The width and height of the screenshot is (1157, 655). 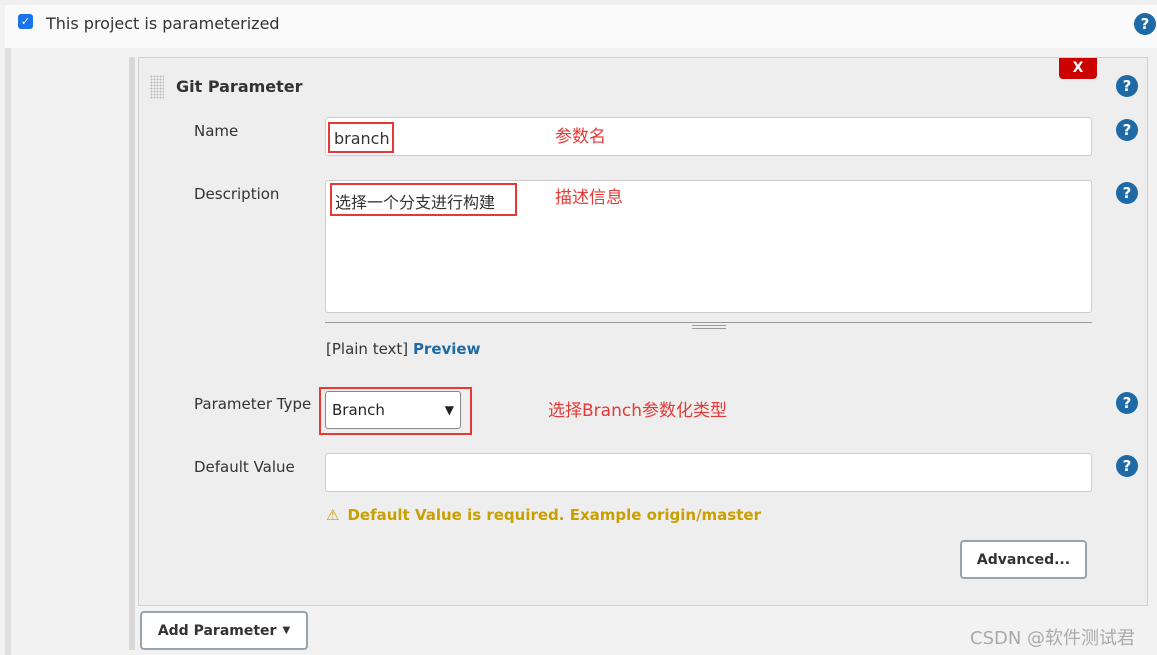 What do you see at coordinates (1053, 638) in the screenshot?
I see `watermark: CSDN @软件测试君` at bounding box center [1053, 638].